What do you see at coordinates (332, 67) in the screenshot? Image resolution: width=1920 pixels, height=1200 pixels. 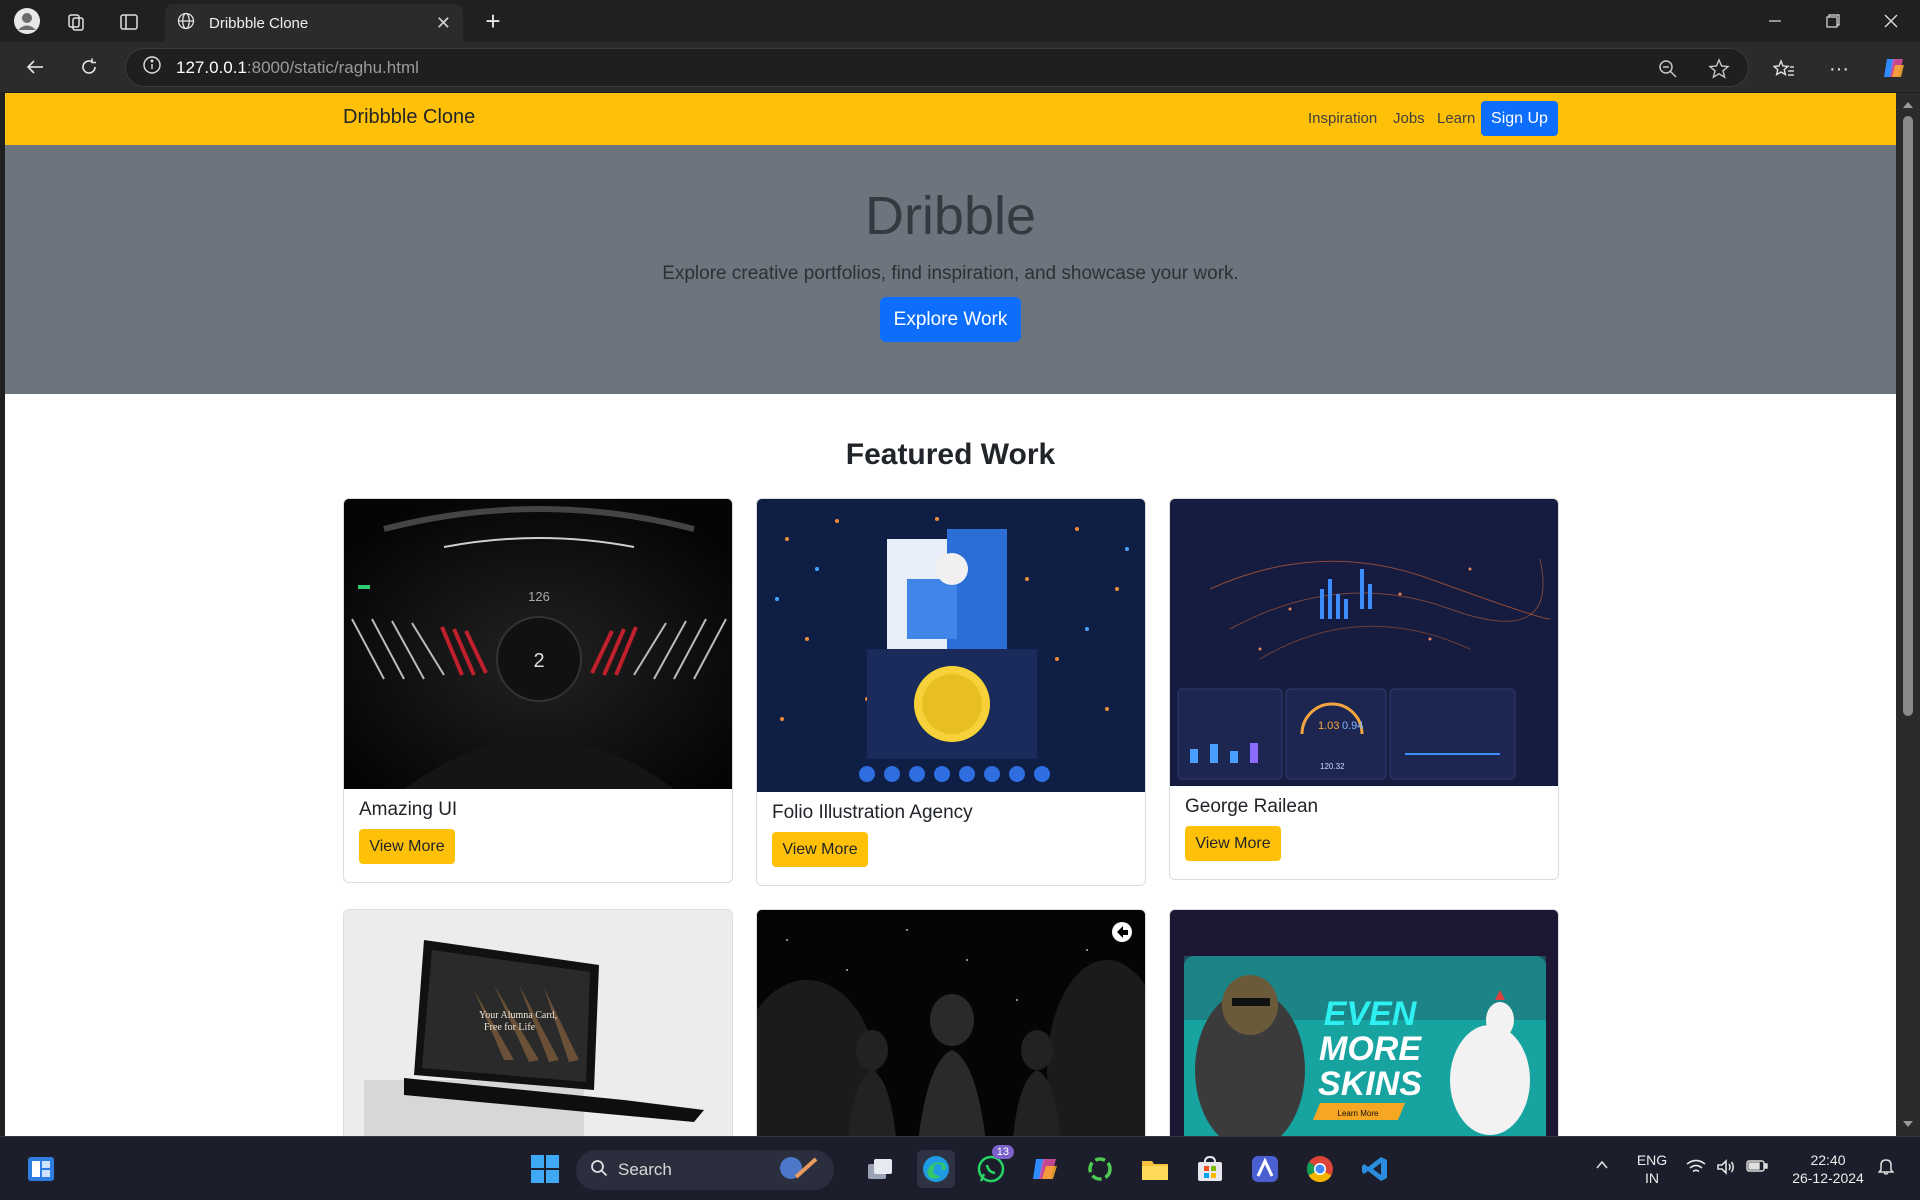 I see `url-path: :8000/static/raghu.html` at bounding box center [332, 67].